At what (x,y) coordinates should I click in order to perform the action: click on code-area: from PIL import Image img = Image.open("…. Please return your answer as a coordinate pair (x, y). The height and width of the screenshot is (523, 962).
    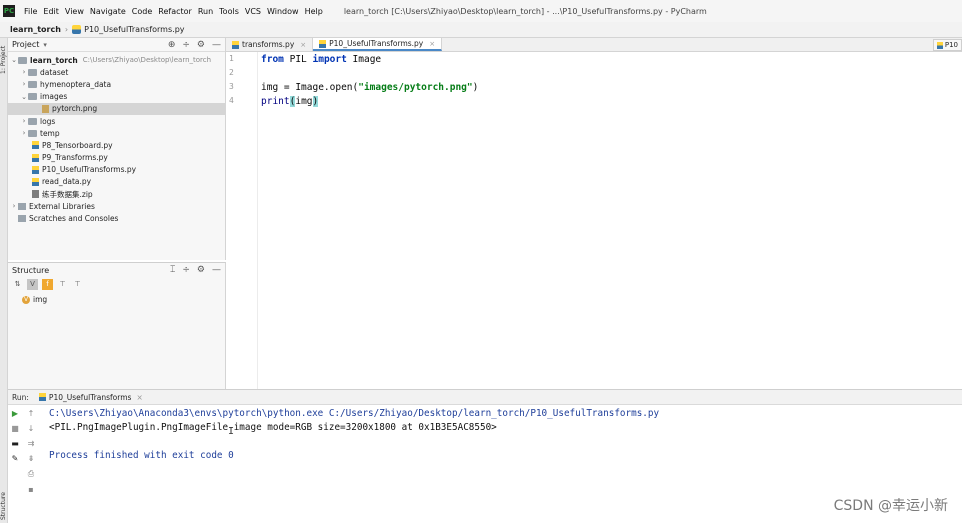
    Looking at the image, I should click on (369, 81).